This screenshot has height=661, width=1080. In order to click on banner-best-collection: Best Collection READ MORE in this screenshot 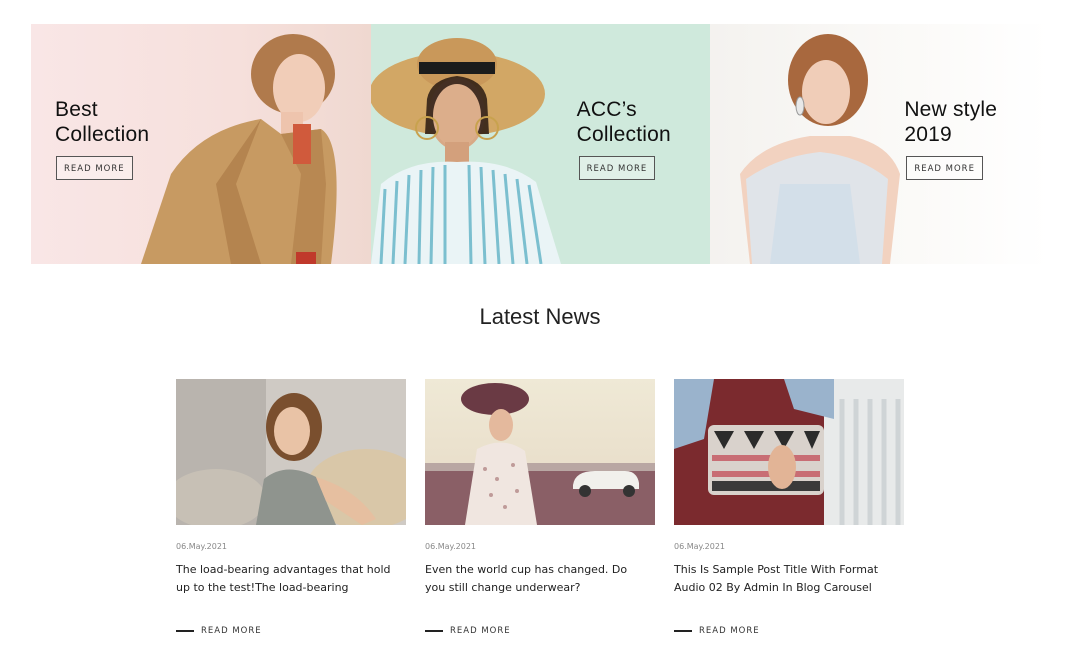, I will do `click(201, 144)`.